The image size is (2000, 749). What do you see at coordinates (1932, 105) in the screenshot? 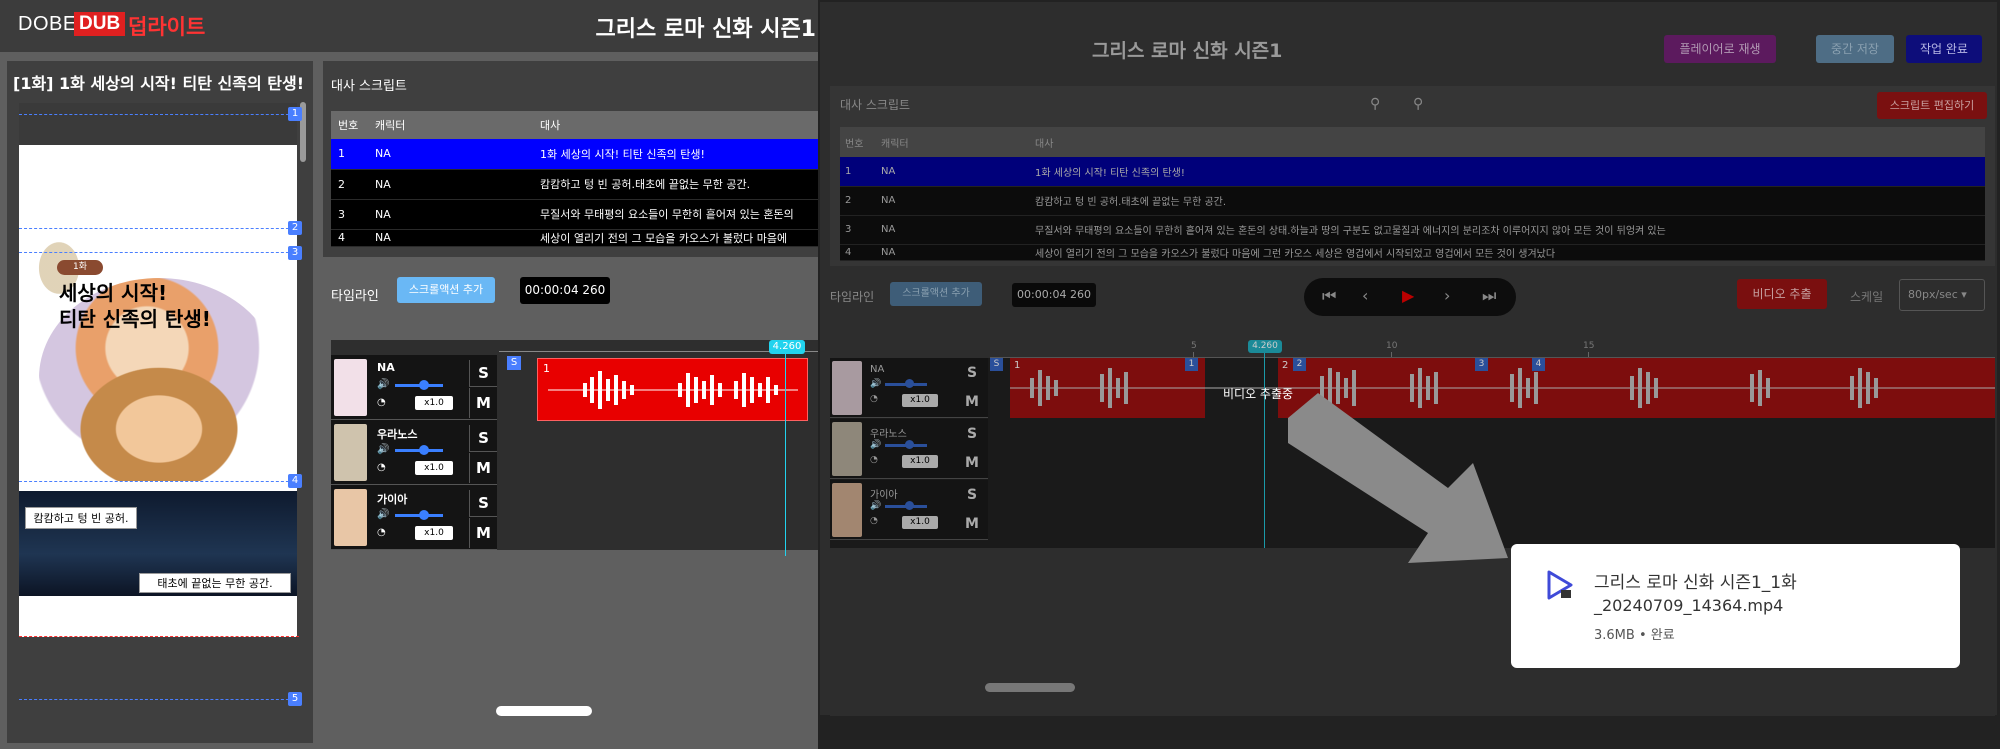
I see `edit-script-button: 스크립트 편집하기` at bounding box center [1932, 105].